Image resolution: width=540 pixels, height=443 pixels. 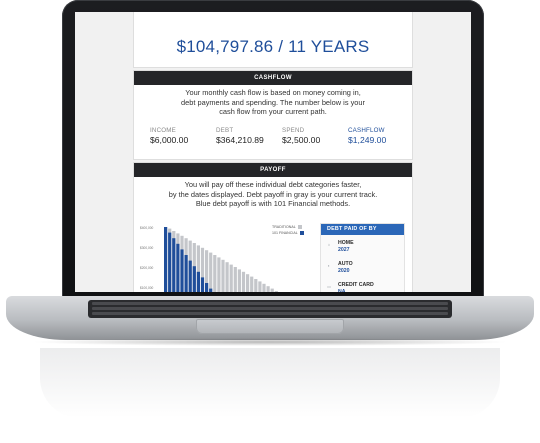 What do you see at coordinates (270, 326) in the screenshot?
I see `laptop-trackpad` at bounding box center [270, 326].